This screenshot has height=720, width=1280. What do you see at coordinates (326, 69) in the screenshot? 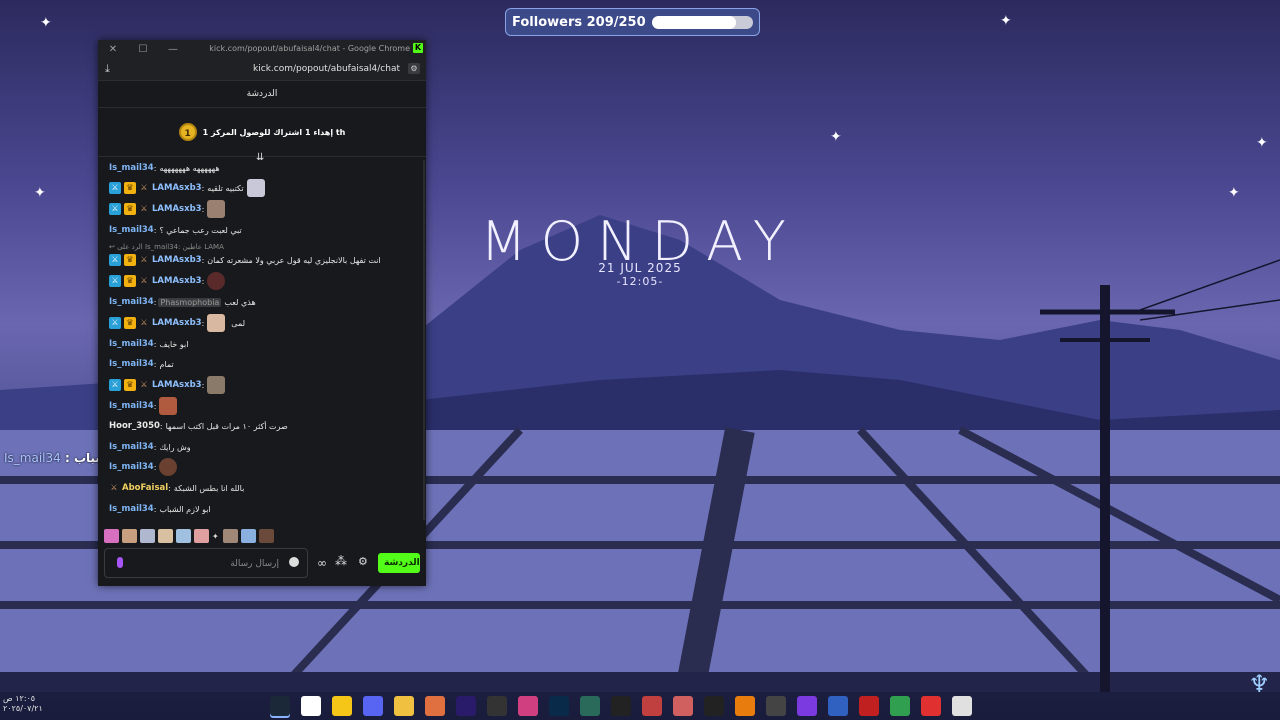
I see `url-text: kick.com/popout/abufaisal4/chat` at bounding box center [326, 69].